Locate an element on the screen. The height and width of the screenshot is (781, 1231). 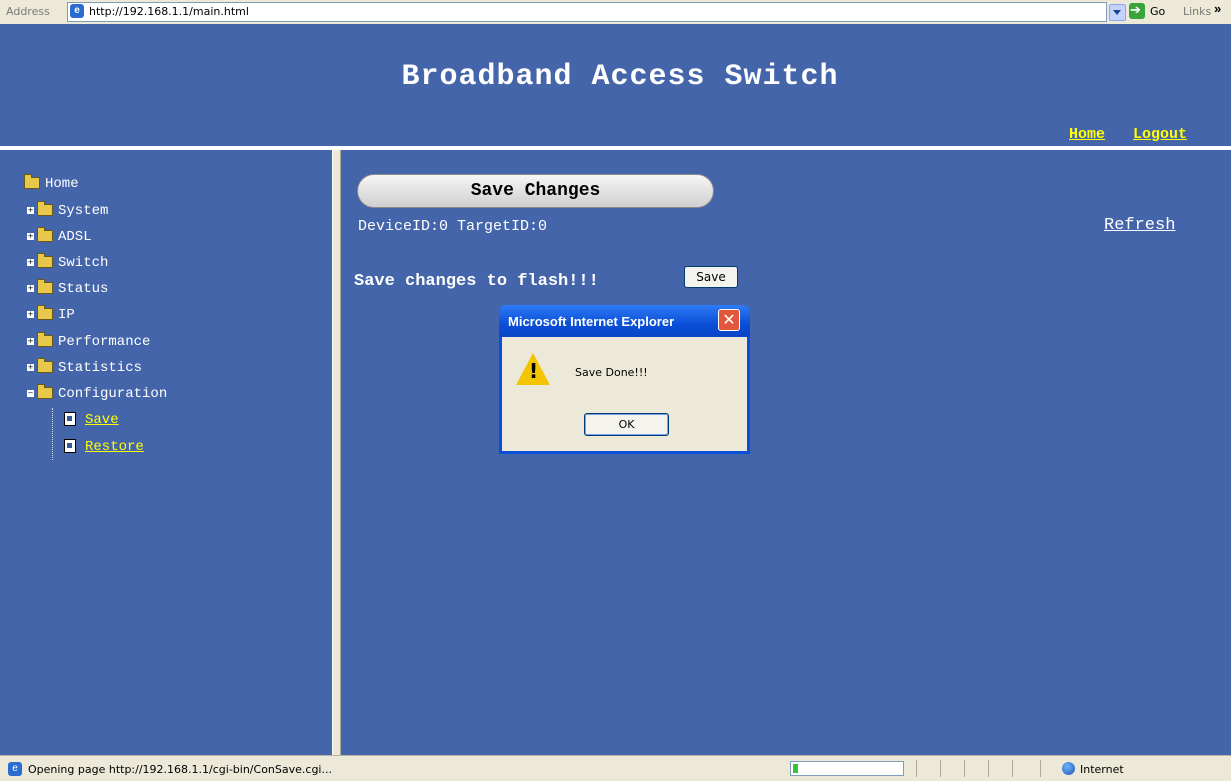
tree-item-system: + System is located at coordinates (68, 212).